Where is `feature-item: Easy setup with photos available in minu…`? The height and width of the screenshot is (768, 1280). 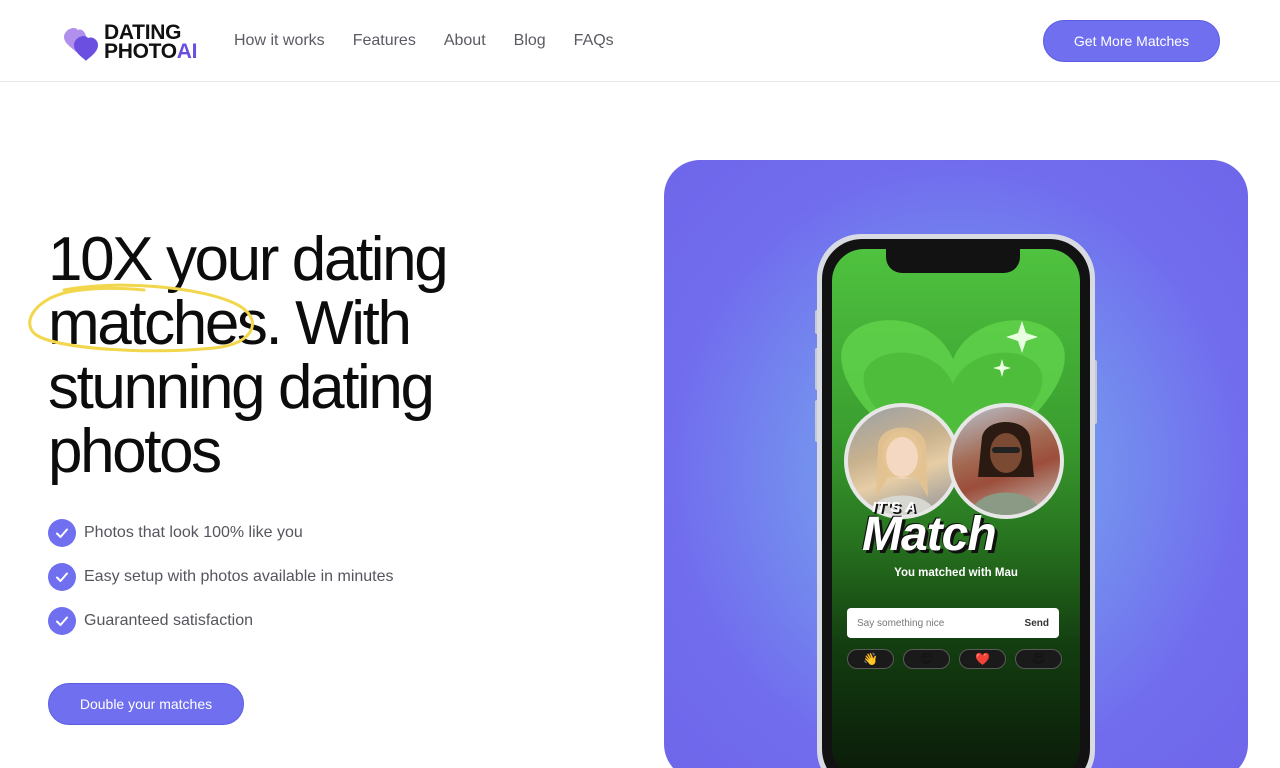 feature-item: Easy setup with photos available in minu… is located at coordinates (221, 577).